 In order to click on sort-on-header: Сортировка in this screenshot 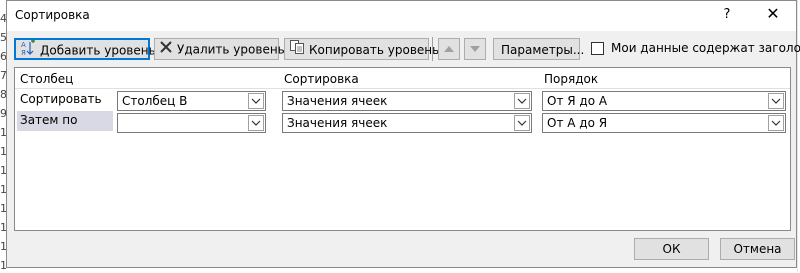, I will do `click(321, 79)`.